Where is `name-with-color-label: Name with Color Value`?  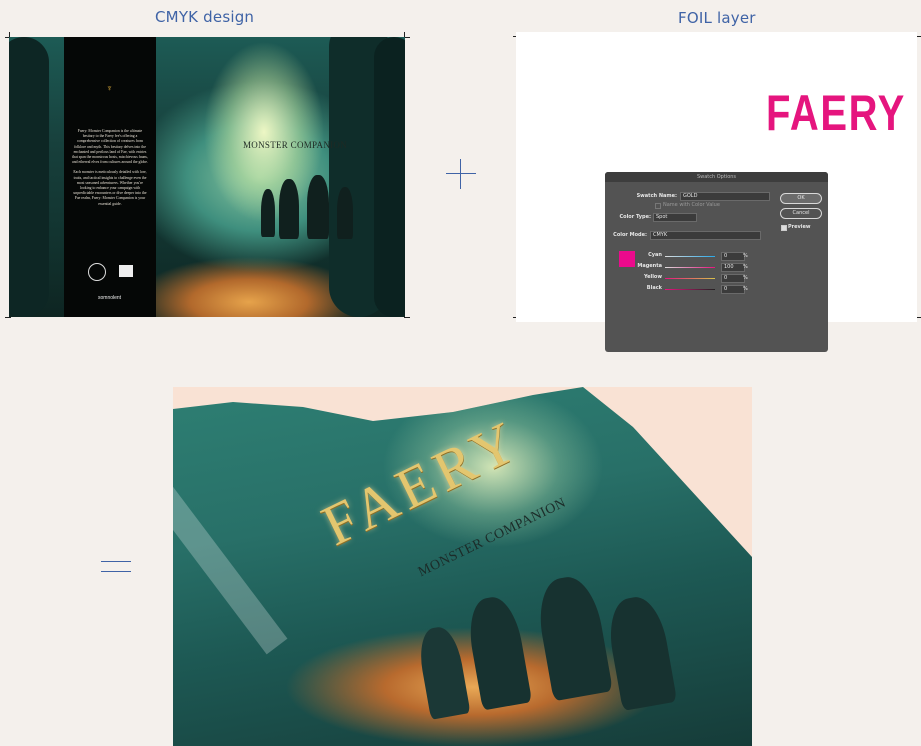 name-with-color-label: Name with Color Value is located at coordinates (691, 205).